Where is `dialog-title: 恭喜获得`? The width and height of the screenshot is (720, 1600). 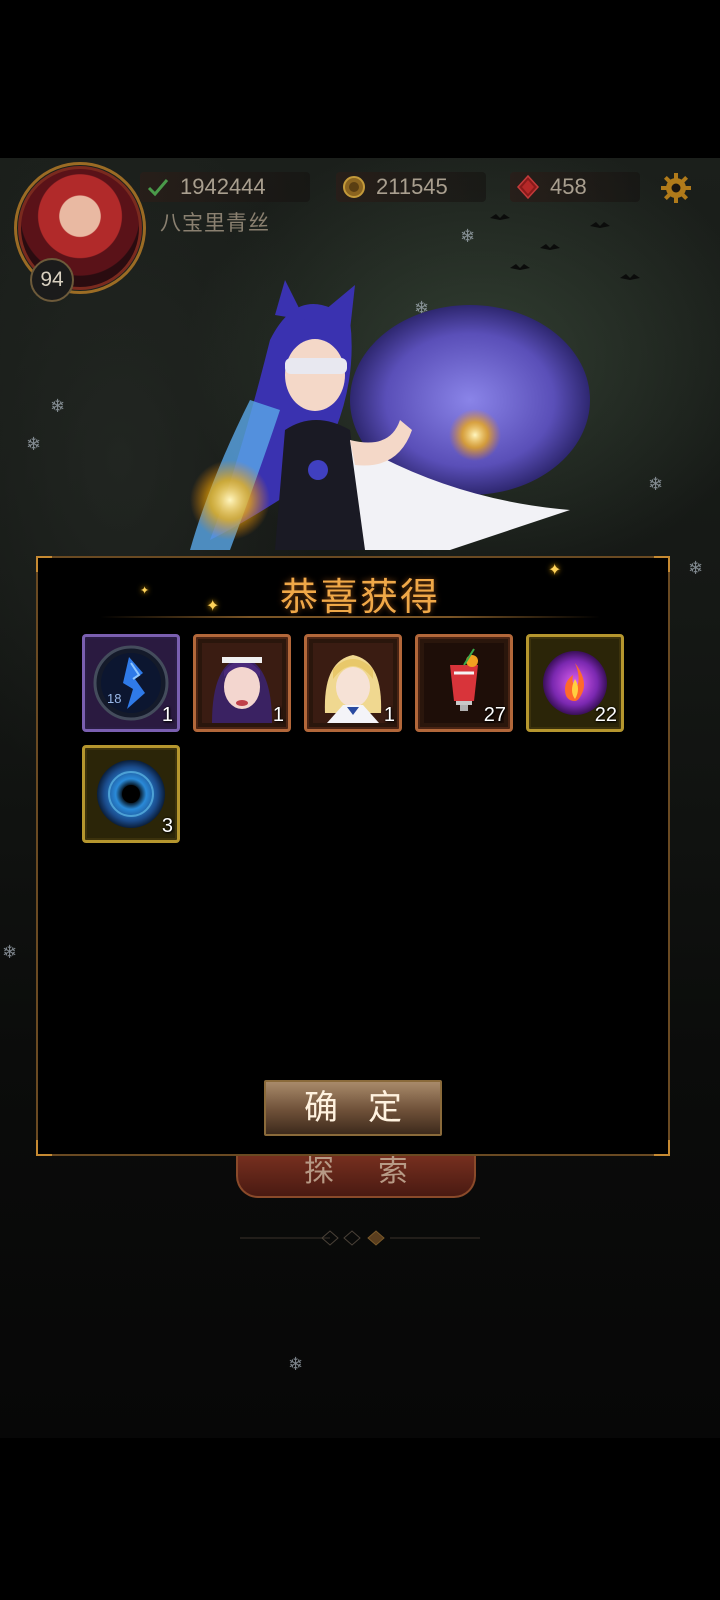 dialog-title: 恭喜获得 is located at coordinates (359, 597).